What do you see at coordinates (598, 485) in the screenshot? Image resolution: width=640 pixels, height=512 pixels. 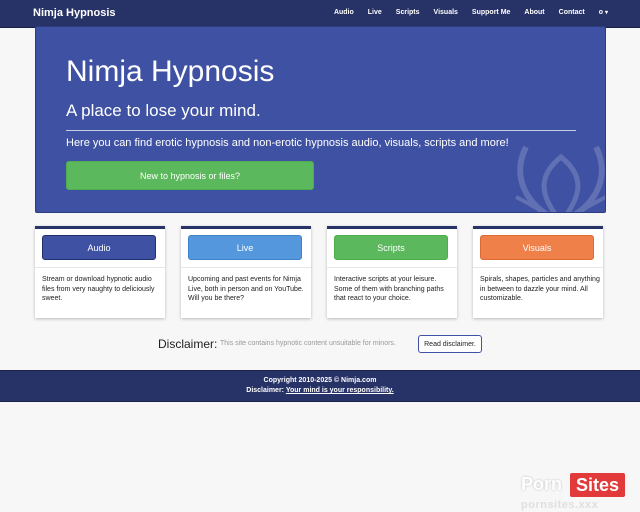 I see `watermark-sites-badge: Sites` at bounding box center [598, 485].